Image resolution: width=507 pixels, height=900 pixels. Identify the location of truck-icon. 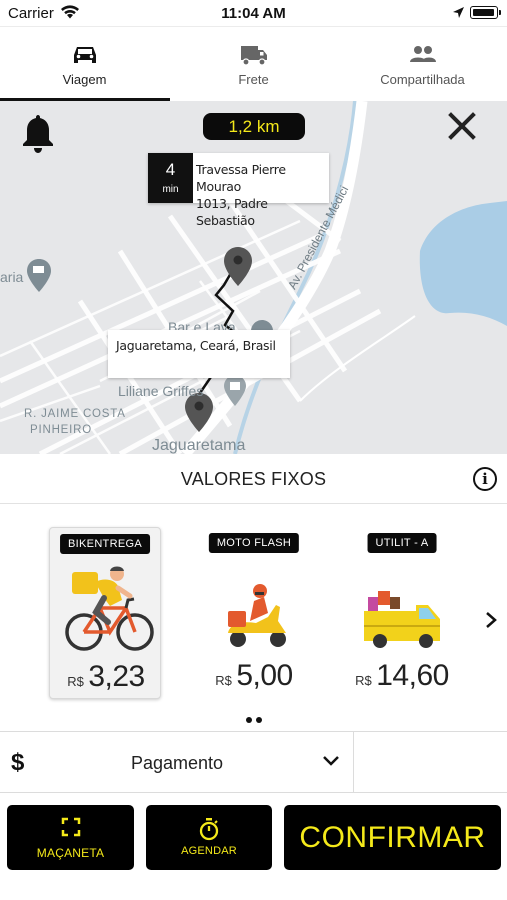
(253, 56).